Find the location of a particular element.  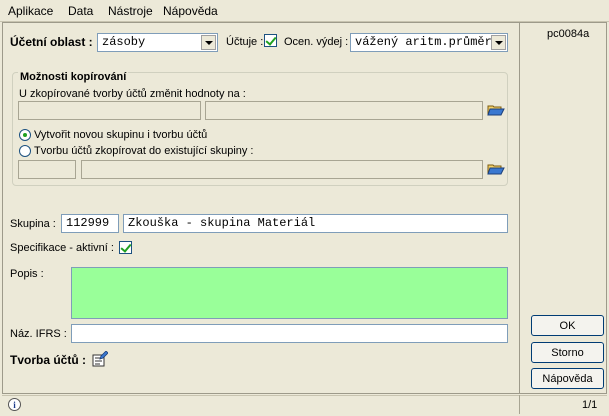

form-id: pc0084a is located at coordinates (568, 34).